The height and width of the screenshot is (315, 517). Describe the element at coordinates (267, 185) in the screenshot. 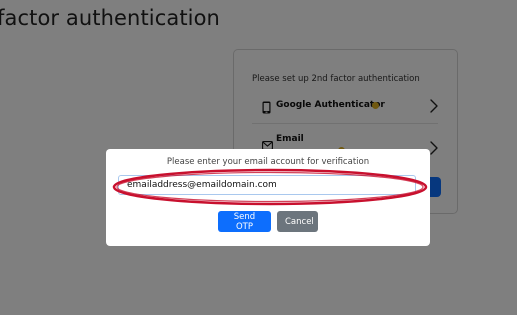

I see `email-input` at that location.